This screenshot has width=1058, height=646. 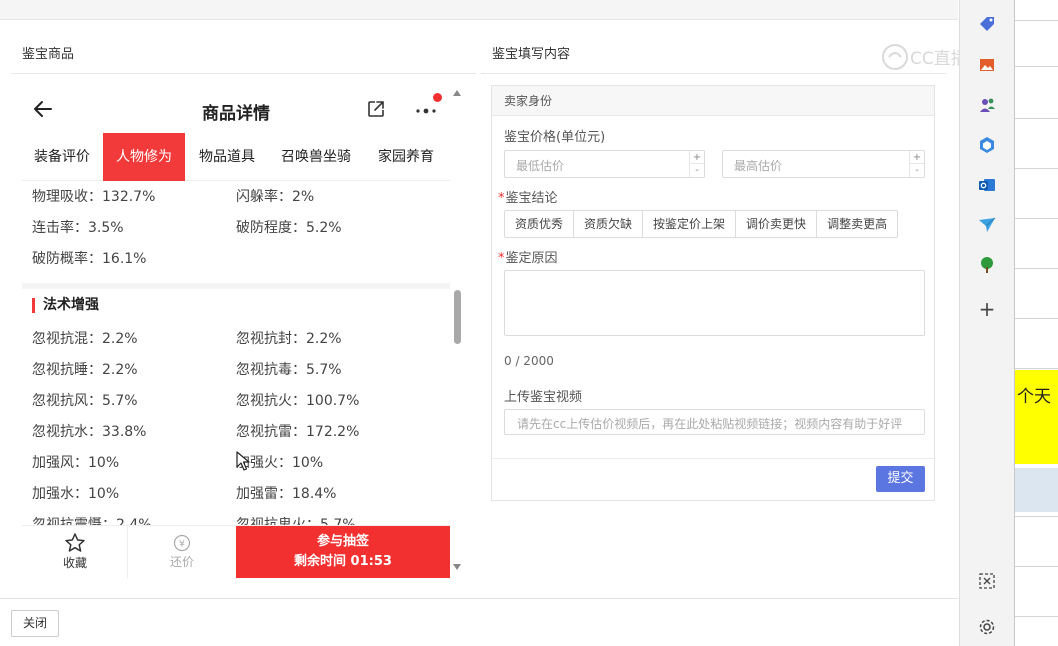 What do you see at coordinates (714, 422) in the screenshot?
I see `video-link-input: 请先在cc上传估价视频后，再在此处粘贴视频链接；视频内容有助于好评` at bounding box center [714, 422].